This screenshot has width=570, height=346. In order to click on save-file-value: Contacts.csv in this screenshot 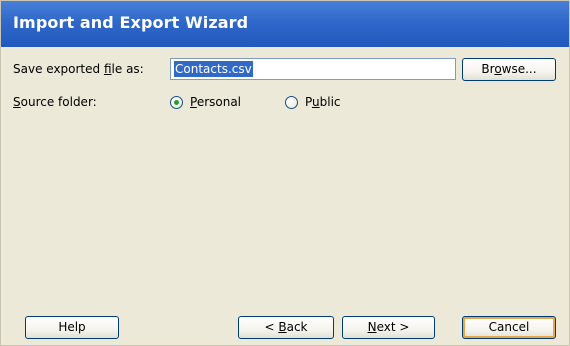, I will do `click(213, 69)`.